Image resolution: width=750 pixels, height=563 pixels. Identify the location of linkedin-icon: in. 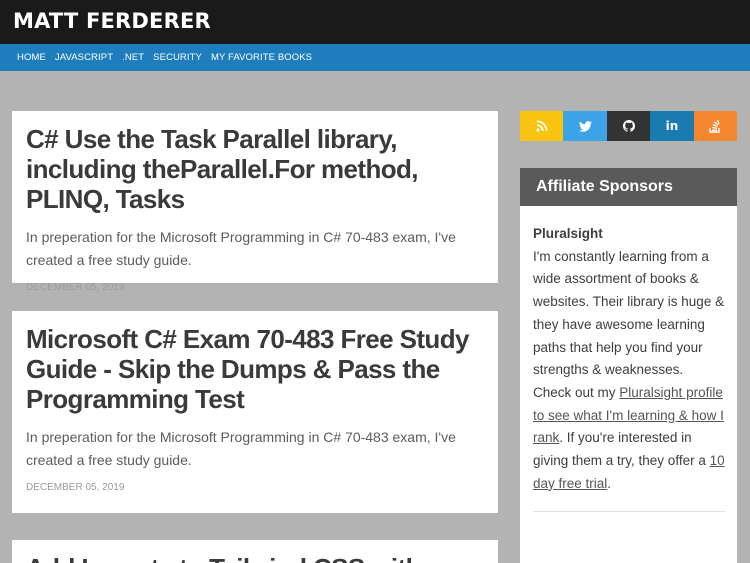
(672, 126).